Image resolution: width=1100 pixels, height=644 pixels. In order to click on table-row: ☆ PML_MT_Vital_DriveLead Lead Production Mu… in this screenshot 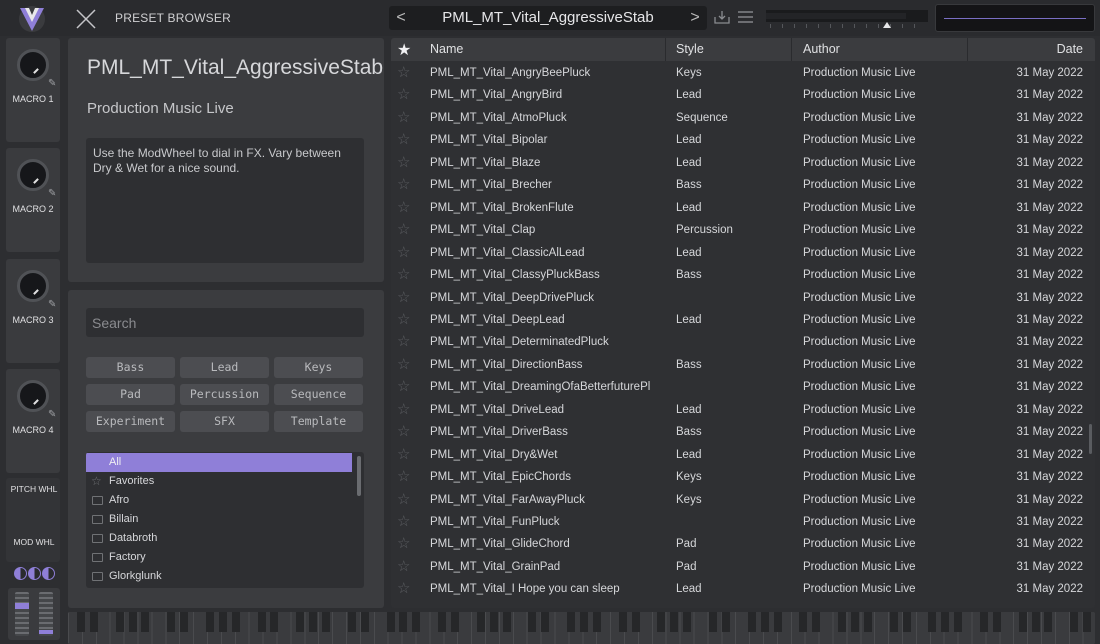, I will do `click(743, 410)`.